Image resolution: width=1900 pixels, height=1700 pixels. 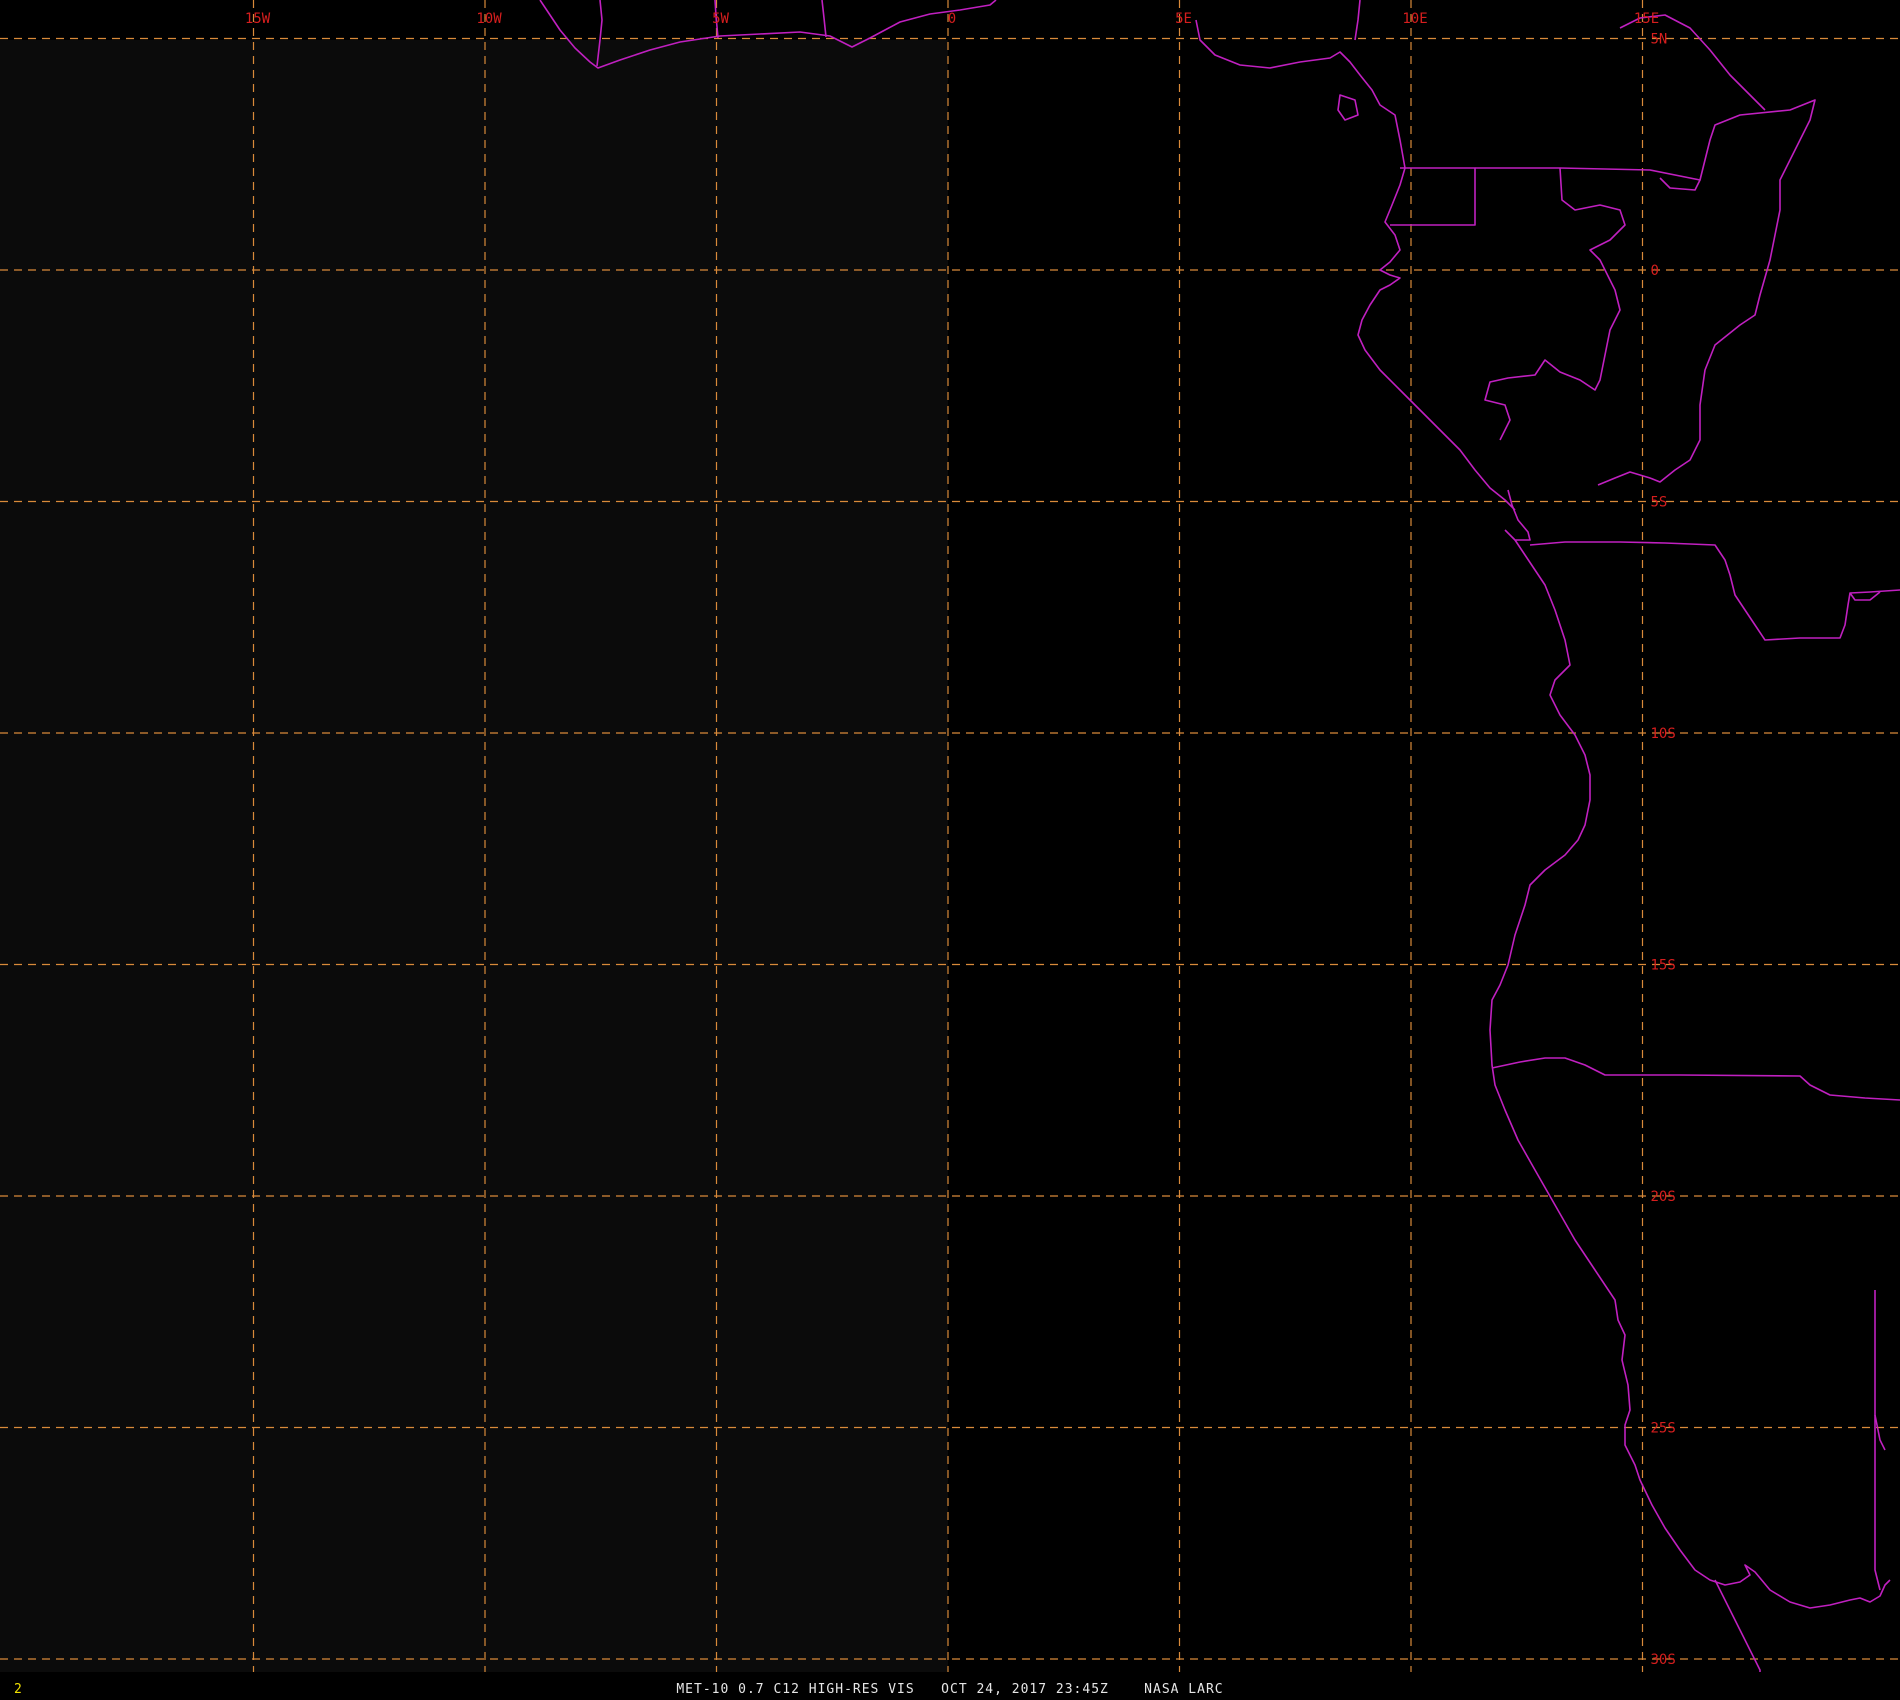 What do you see at coordinates (258, 19) in the screenshot?
I see `meridian-label: 15W` at bounding box center [258, 19].